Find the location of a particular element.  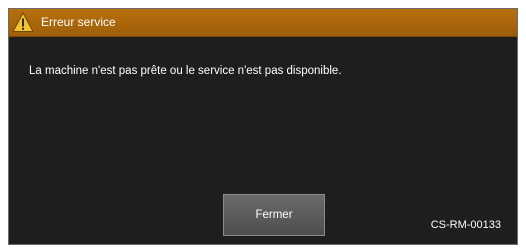

dialog-titlebar: Erreur service is located at coordinates (263, 23).